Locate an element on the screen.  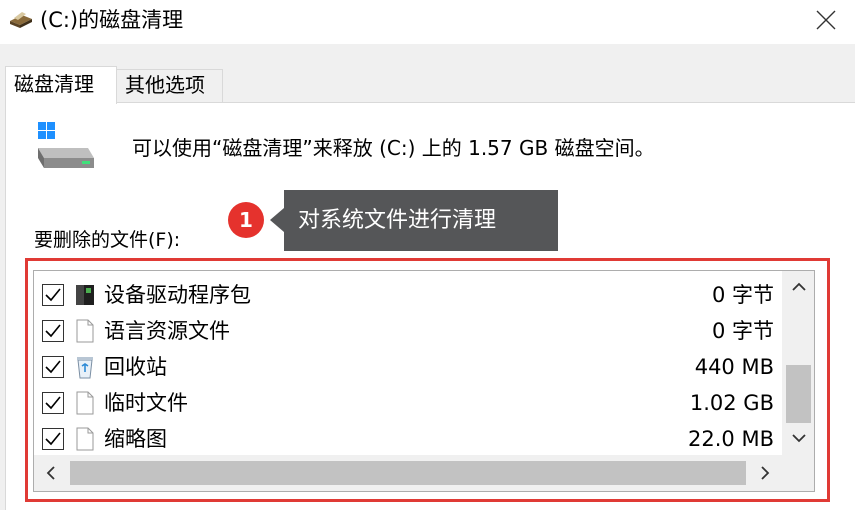
recycle-bin-icon is located at coordinates (85, 367).